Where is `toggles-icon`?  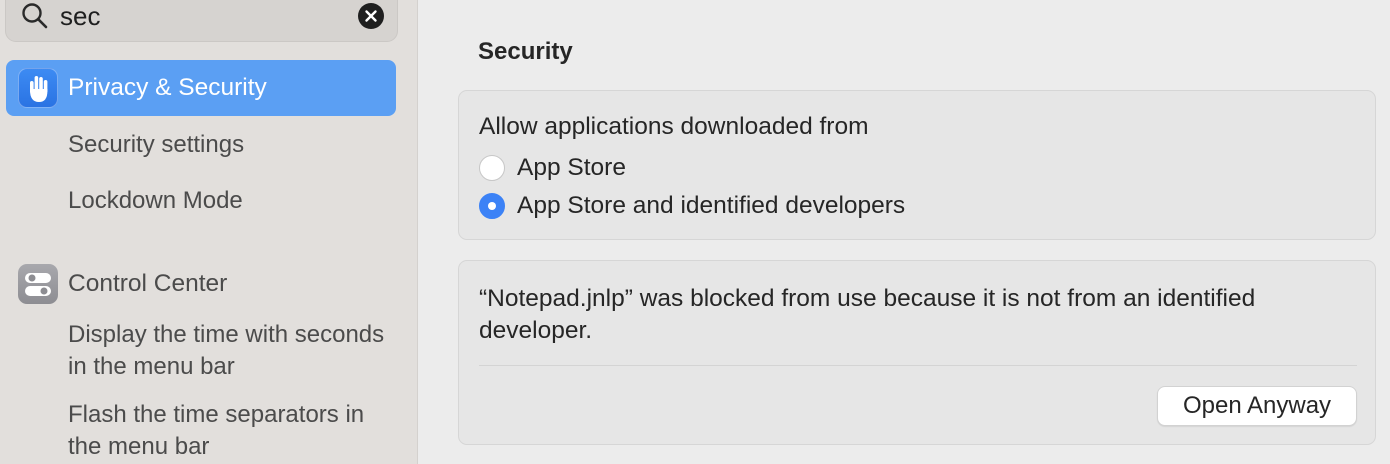 toggles-icon is located at coordinates (38, 284).